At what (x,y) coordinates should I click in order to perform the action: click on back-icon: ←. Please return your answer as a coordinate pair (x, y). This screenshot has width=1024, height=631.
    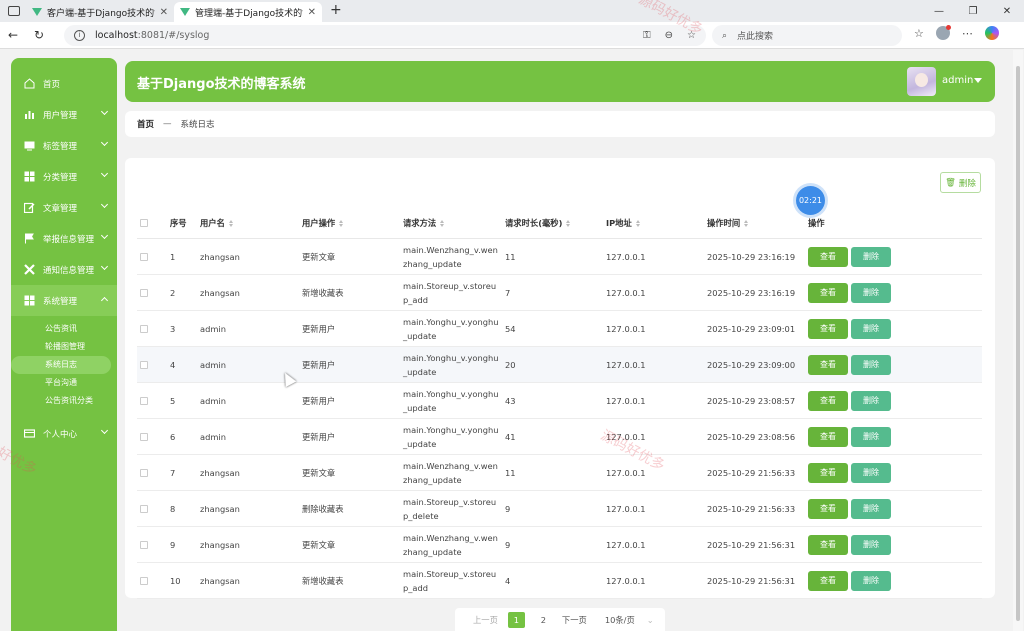
    Looking at the image, I should click on (13, 35).